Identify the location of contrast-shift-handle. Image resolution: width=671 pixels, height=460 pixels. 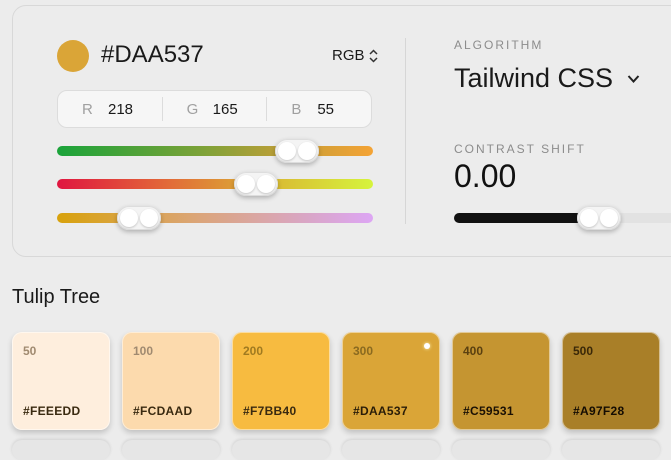
(599, 218).